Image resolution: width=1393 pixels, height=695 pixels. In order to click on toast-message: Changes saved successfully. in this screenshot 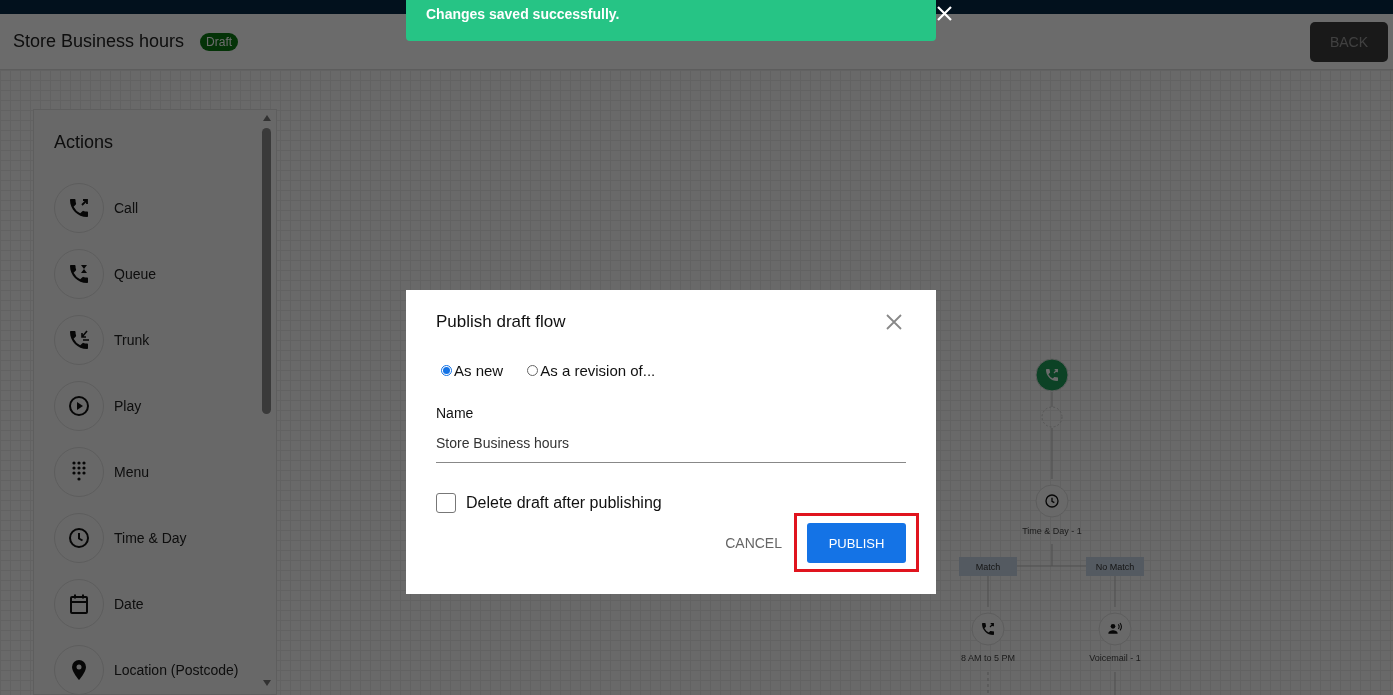, I will do `click(523, 14)`.